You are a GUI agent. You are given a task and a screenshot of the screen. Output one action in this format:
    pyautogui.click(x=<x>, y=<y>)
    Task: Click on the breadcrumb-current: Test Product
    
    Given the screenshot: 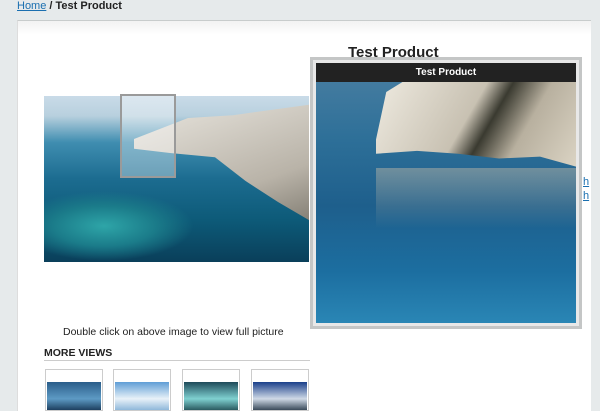 What is the action you would take?
    pyautogui.click(x=88, y=6)
    